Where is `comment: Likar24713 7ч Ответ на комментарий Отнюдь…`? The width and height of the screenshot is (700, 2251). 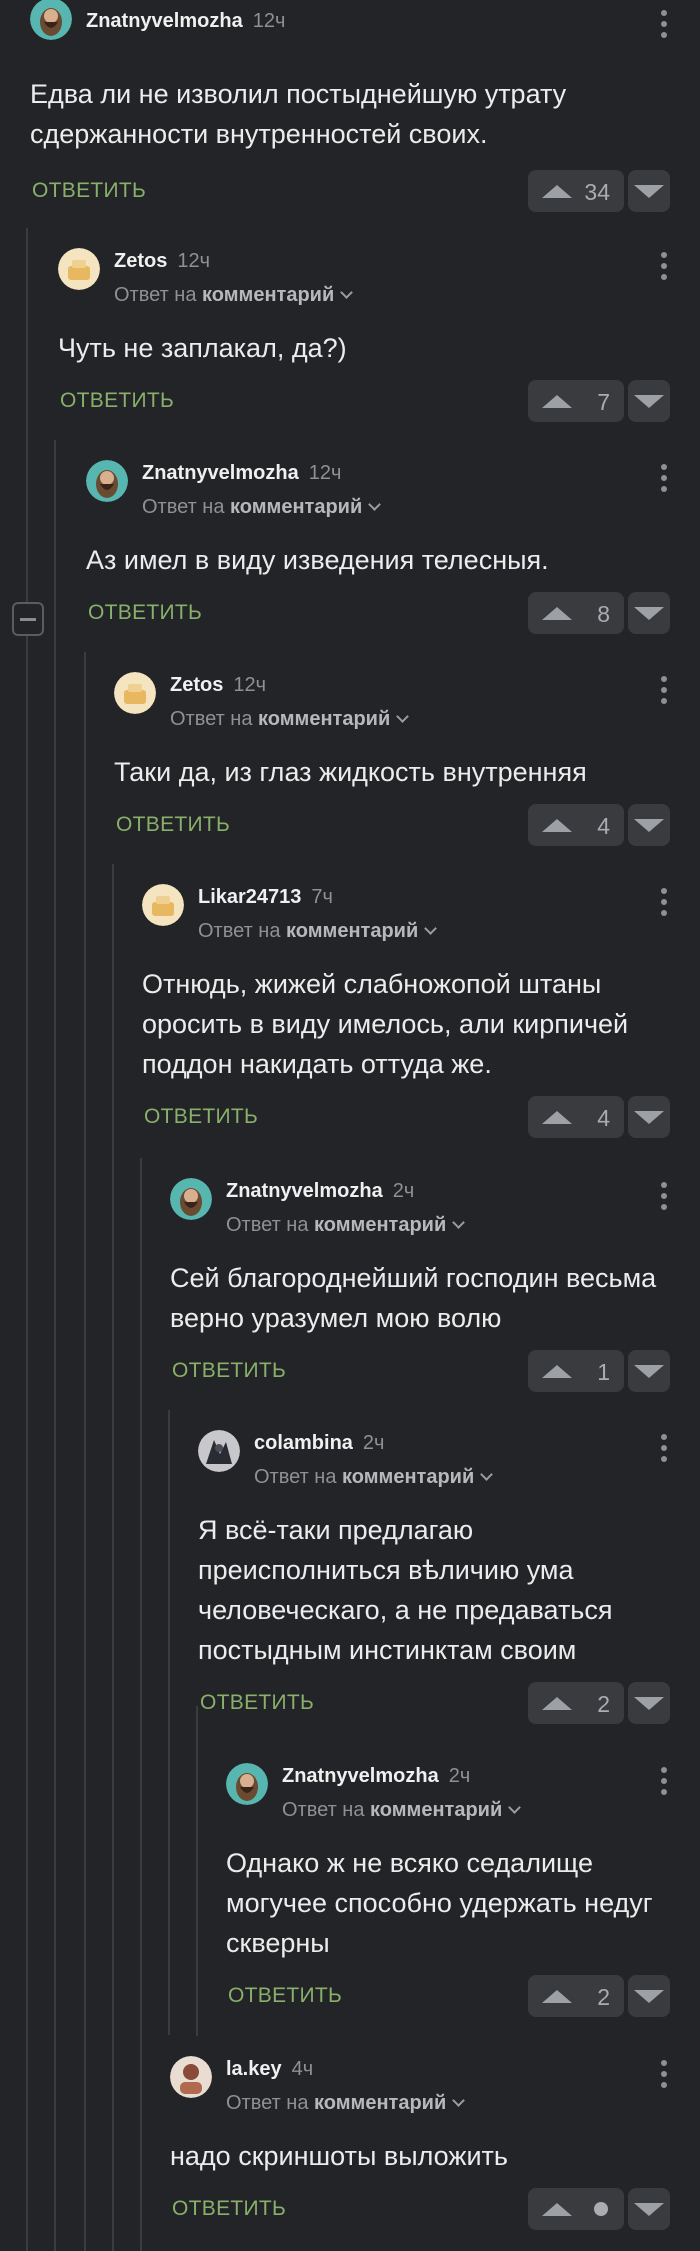 comment: Likar24713 7ч Ответ на комментарий Отнюдь… is located at coordinates (421, 1011).